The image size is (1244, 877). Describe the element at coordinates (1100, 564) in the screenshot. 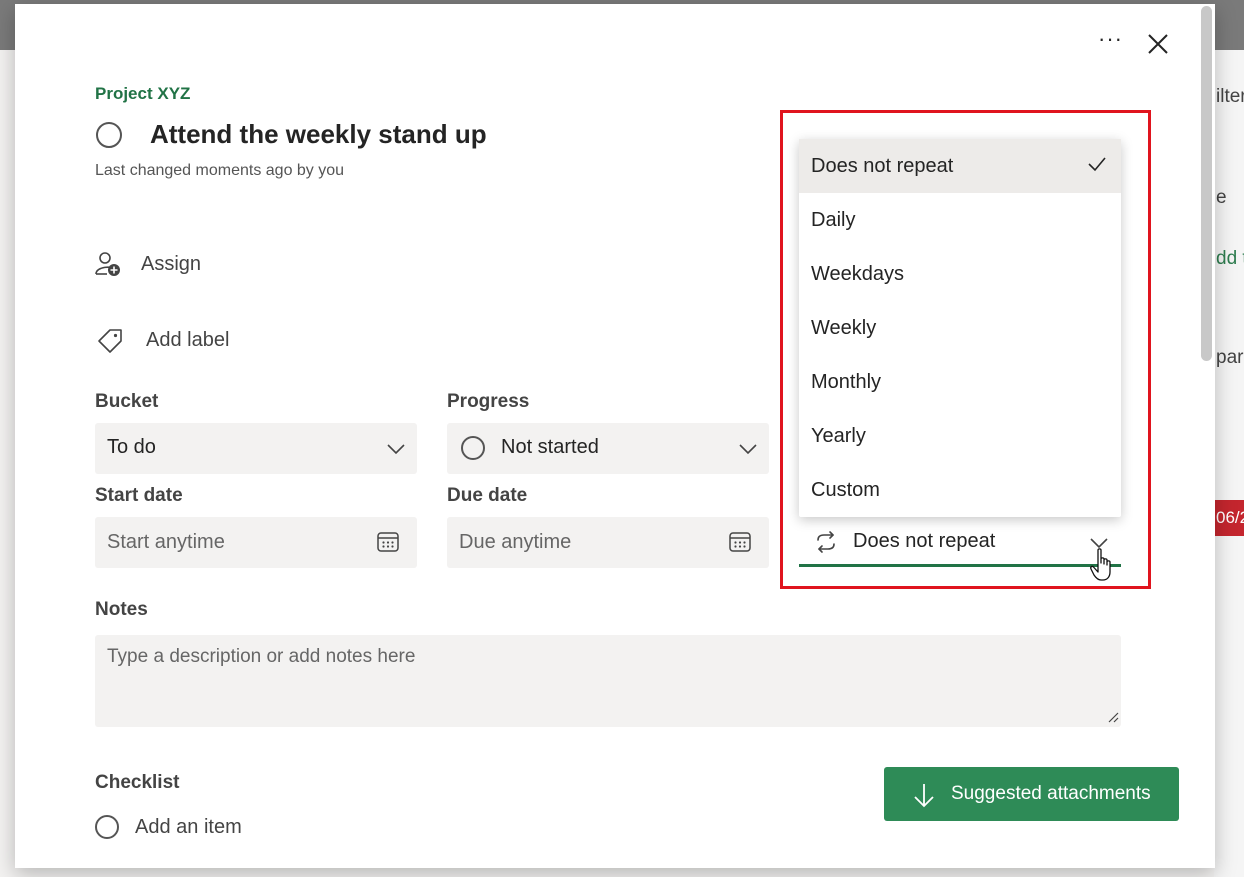

I see `hand-pointer-icon` at that location.